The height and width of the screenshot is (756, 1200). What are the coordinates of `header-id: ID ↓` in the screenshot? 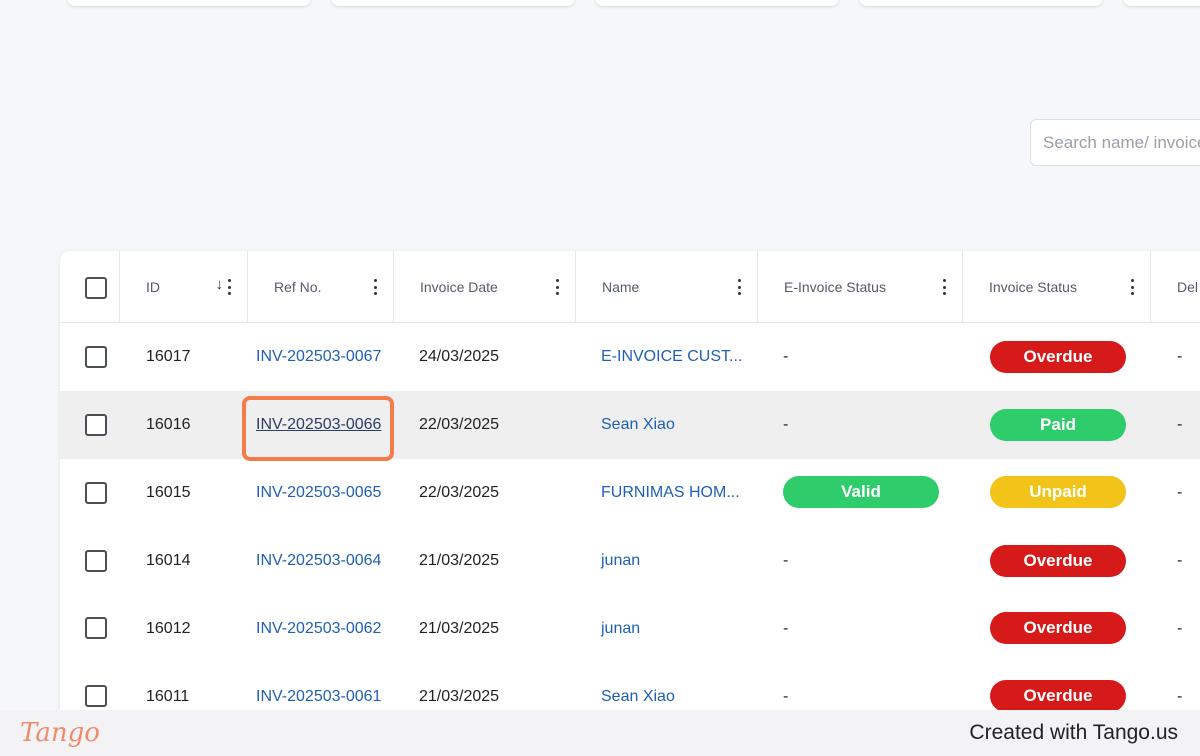 It's located at (184, 287).